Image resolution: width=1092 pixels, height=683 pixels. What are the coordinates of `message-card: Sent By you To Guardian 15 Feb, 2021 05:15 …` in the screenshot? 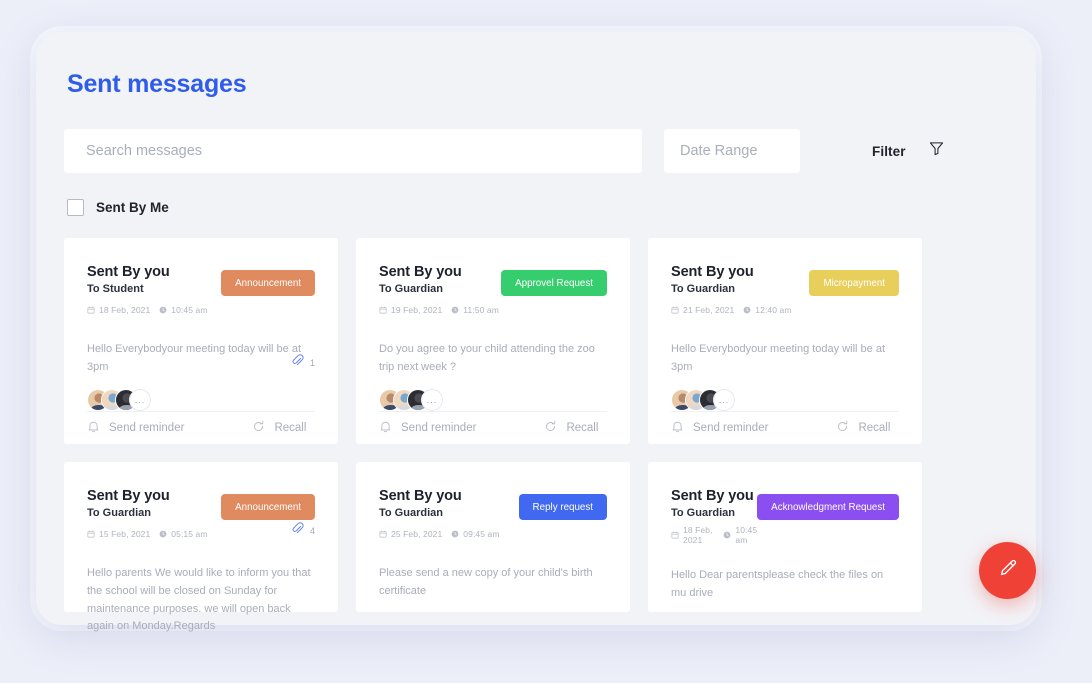 It's located at (201, 547).